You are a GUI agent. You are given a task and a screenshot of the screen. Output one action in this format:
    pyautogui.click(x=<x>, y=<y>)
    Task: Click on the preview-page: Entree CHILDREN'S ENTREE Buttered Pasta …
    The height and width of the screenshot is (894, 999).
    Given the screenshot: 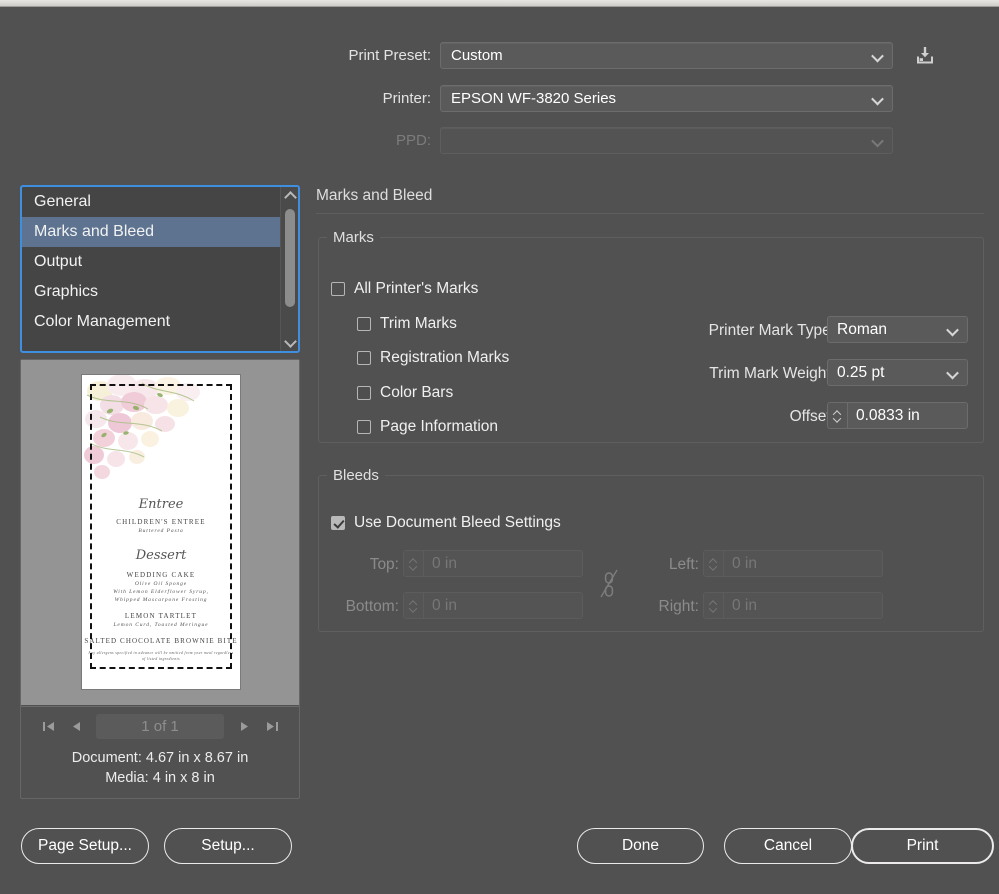 What is the action you would take?
    pyautogui.click(x=161, y=532)
    